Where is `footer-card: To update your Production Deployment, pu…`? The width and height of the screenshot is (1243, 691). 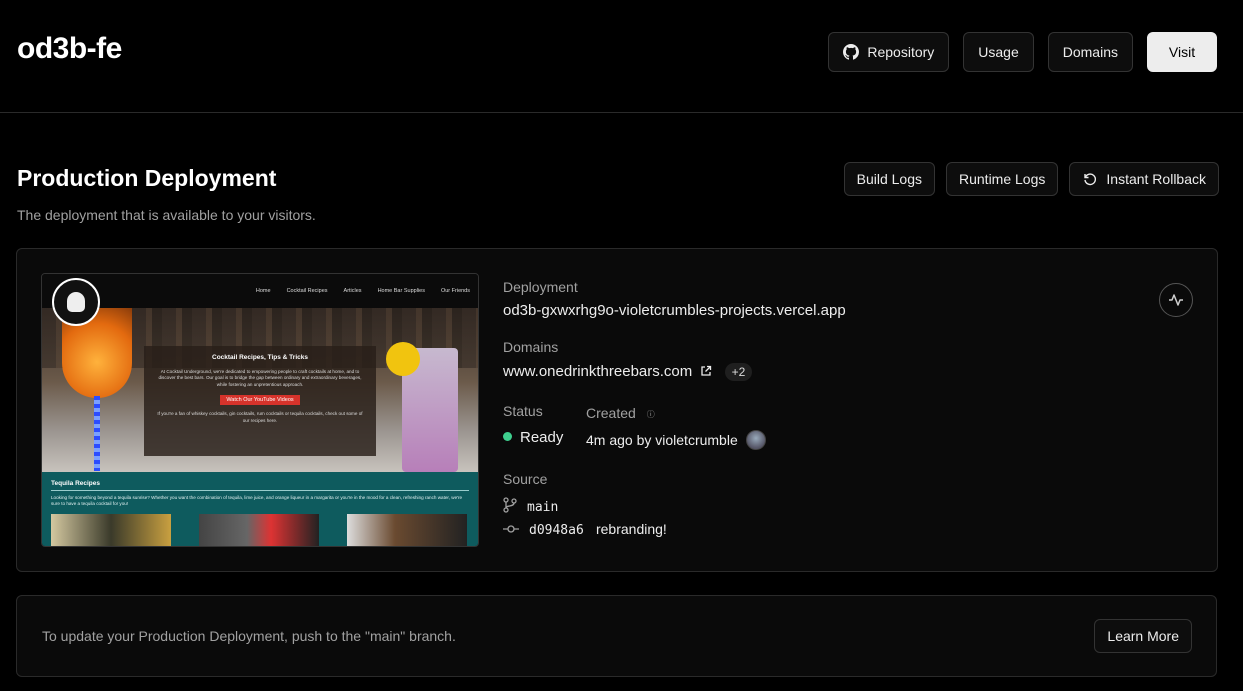
footer-card: To update your Production Deployment, pu… is located at coordinates (616, 636).